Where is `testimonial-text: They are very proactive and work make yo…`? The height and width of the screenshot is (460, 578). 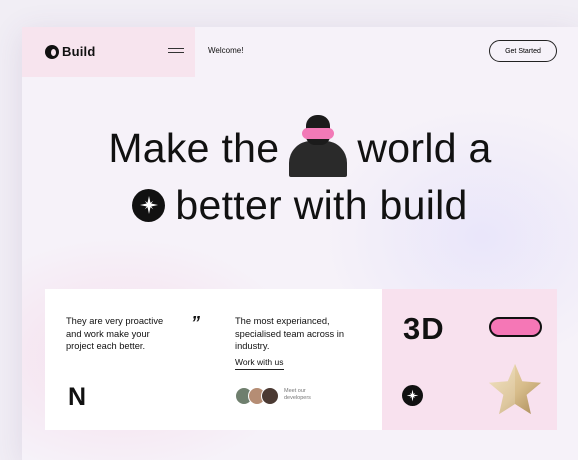 testimonial-text: They are very proactive and work make yo… is located at coordinates (115, 333).